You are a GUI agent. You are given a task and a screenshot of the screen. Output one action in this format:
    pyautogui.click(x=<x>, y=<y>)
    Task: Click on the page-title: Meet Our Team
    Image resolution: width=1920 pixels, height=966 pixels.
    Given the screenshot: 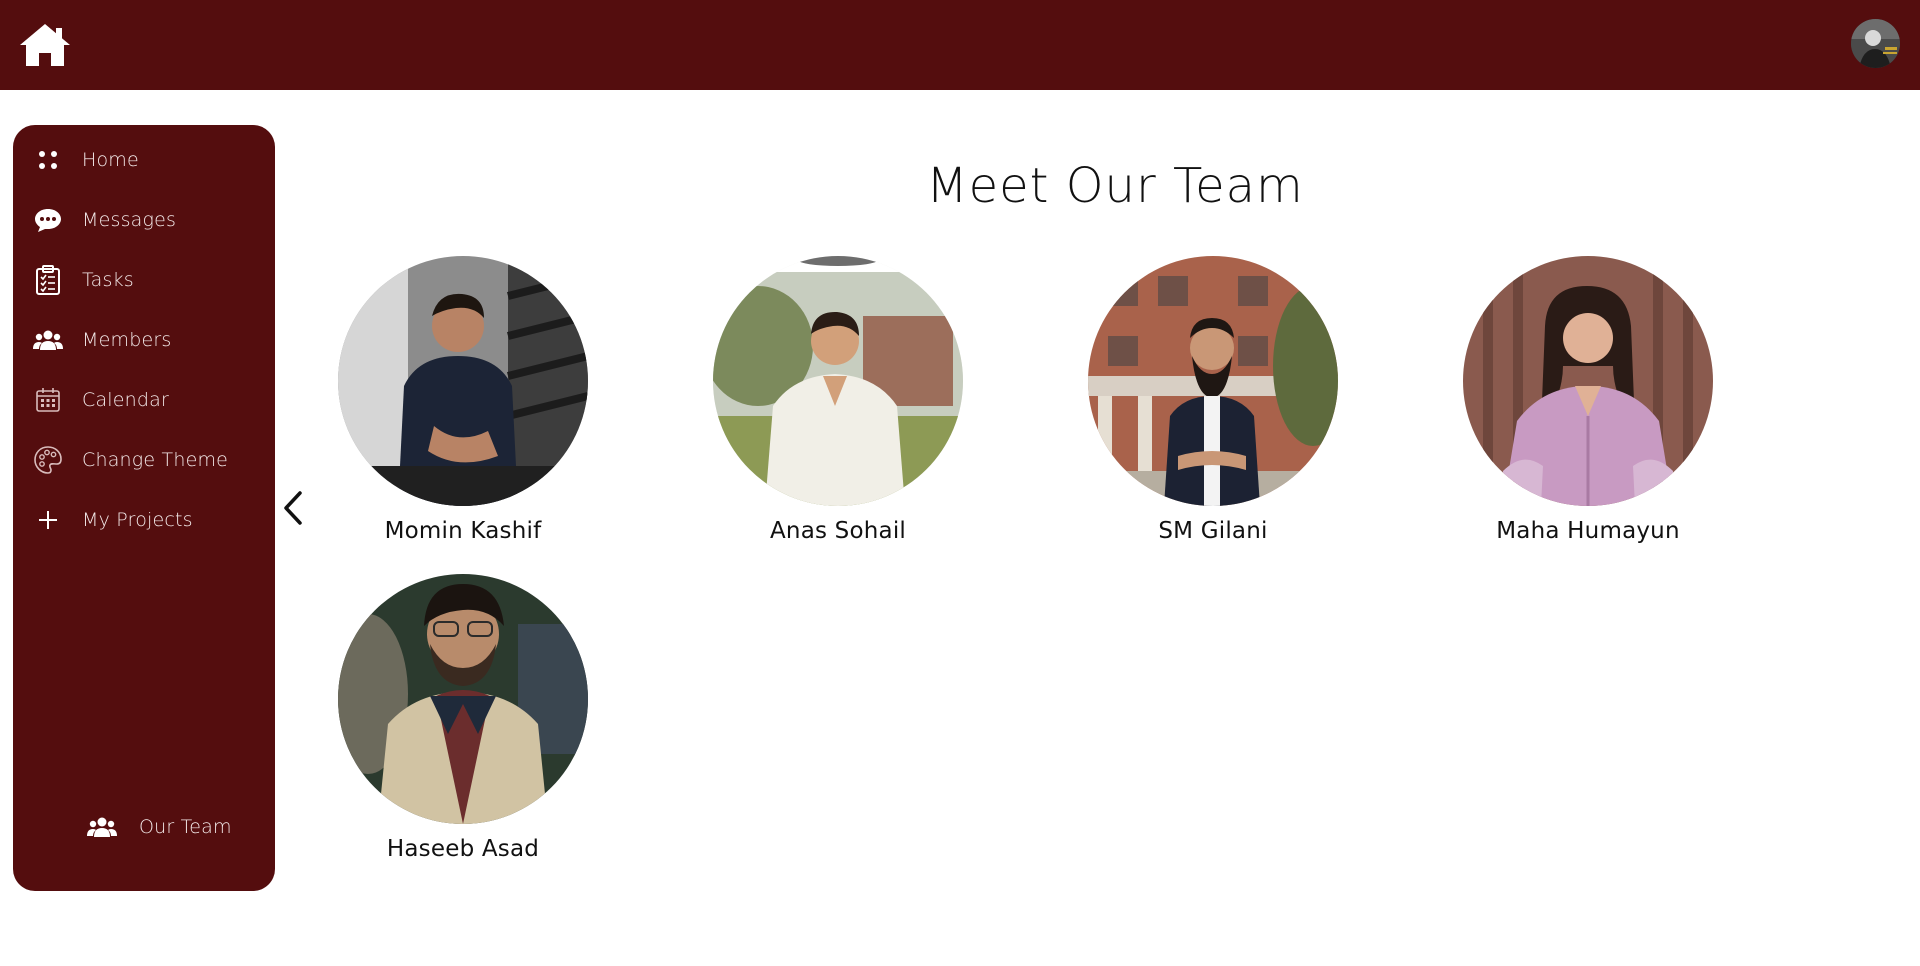 What is the action you would take?
    pyautogui.click(x=1115, y=186)
    